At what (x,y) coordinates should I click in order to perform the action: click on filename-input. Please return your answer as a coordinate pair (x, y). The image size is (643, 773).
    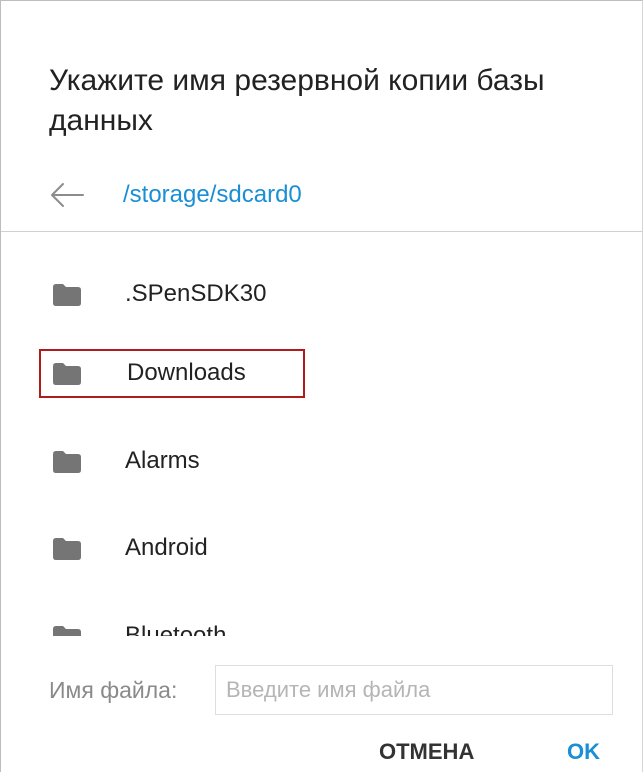
    Looking at the image, I should click on (414, 690).